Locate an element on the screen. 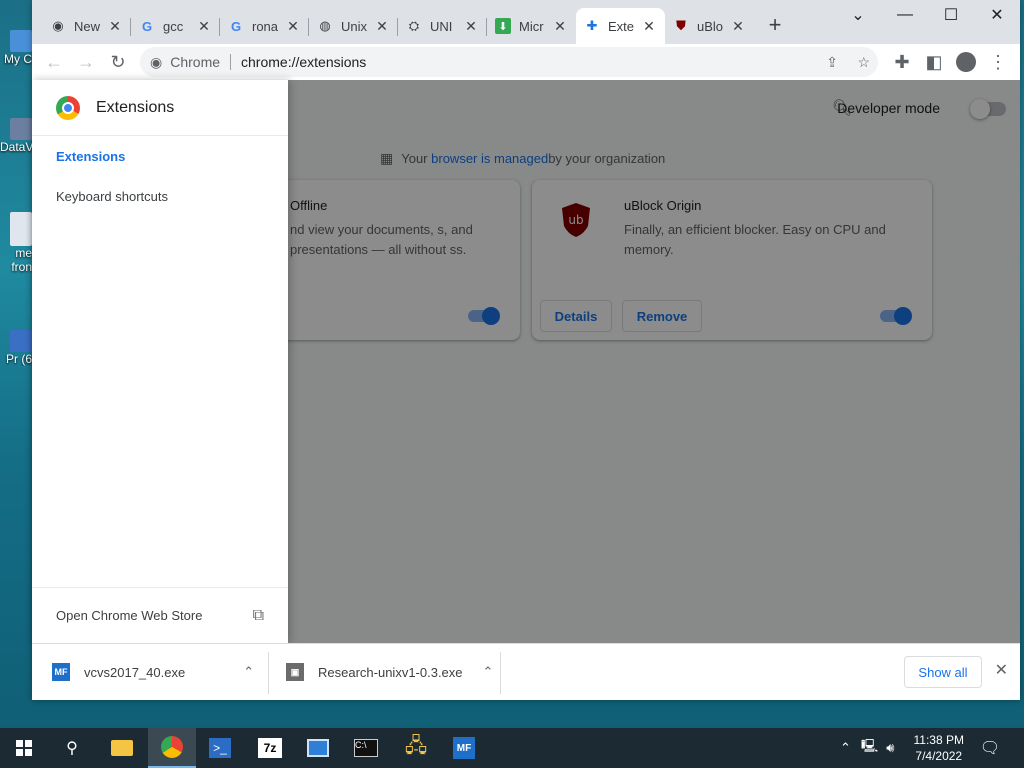 Image resolution: width=1024 pixels, height=768 pixels. kebab-menu-icon: ⋮ is located at coordinates (998, 61).